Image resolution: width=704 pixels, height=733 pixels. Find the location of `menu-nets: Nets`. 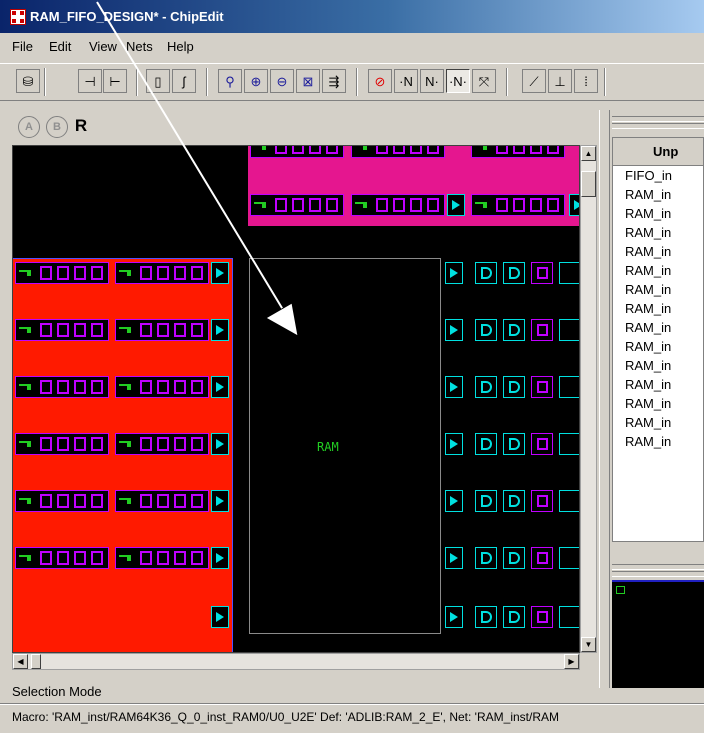

menu-nets: Nets is located at coordinates (139, 46).